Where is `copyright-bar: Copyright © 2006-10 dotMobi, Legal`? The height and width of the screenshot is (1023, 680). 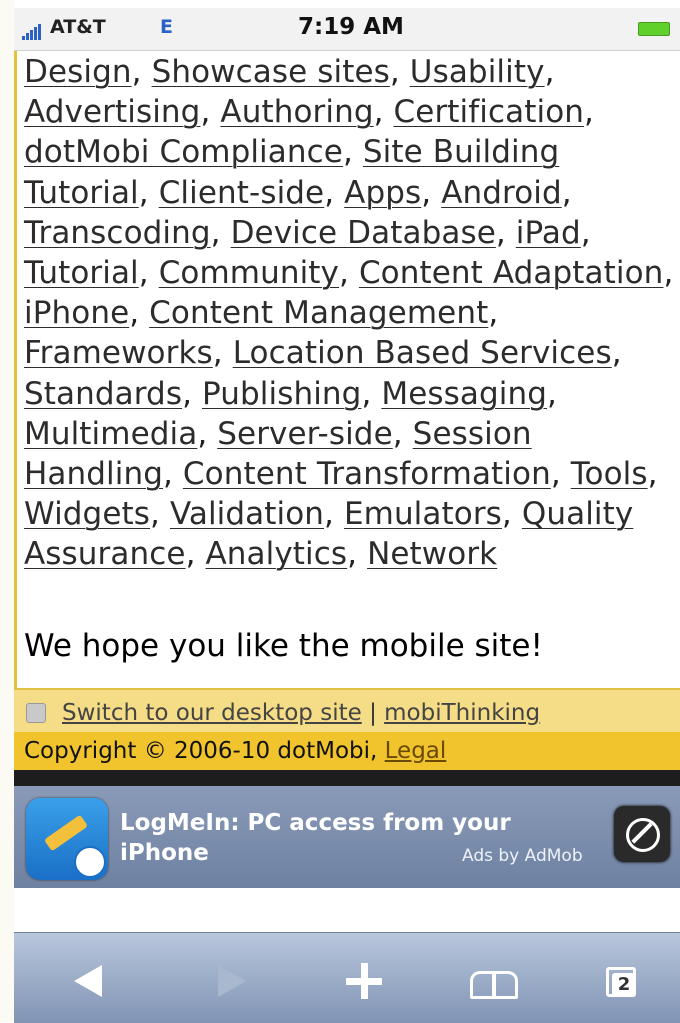 copyright-bar: Copyright © 2006-10 dotMobi, Legal is located at coordinates (347, 751).